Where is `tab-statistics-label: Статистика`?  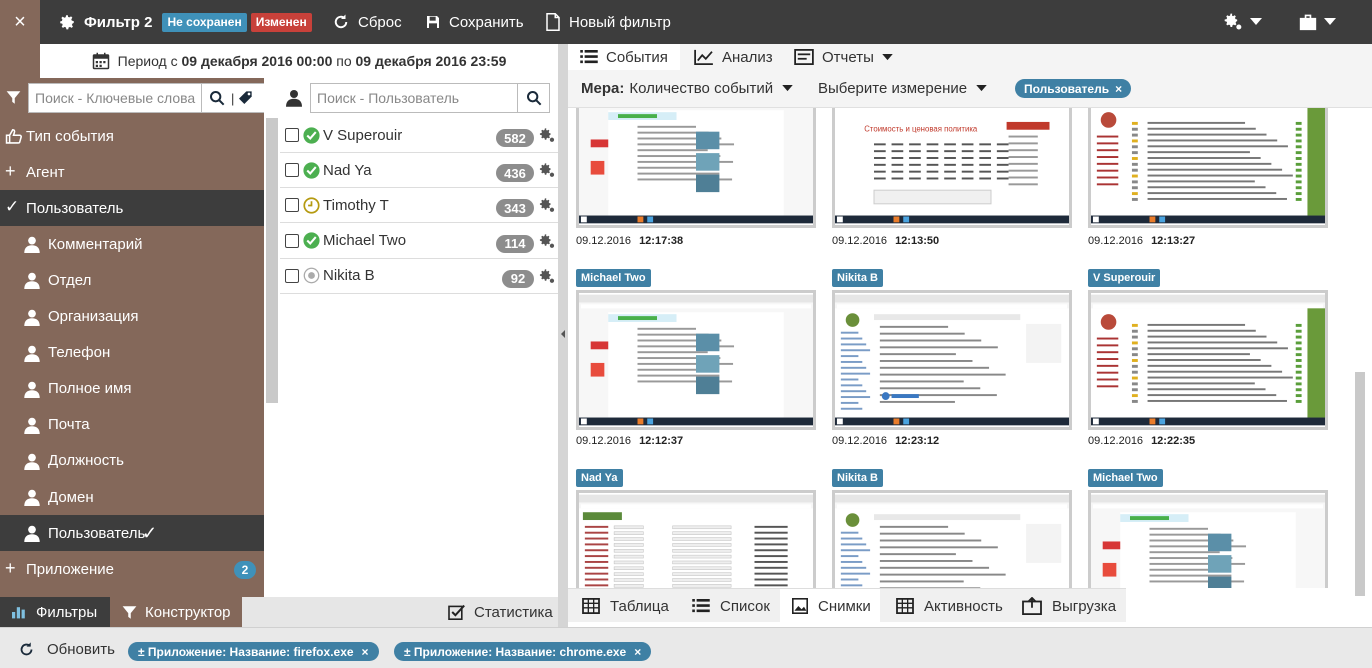
tab-statistics-label: Статистика is located at coordinates (513, 612).